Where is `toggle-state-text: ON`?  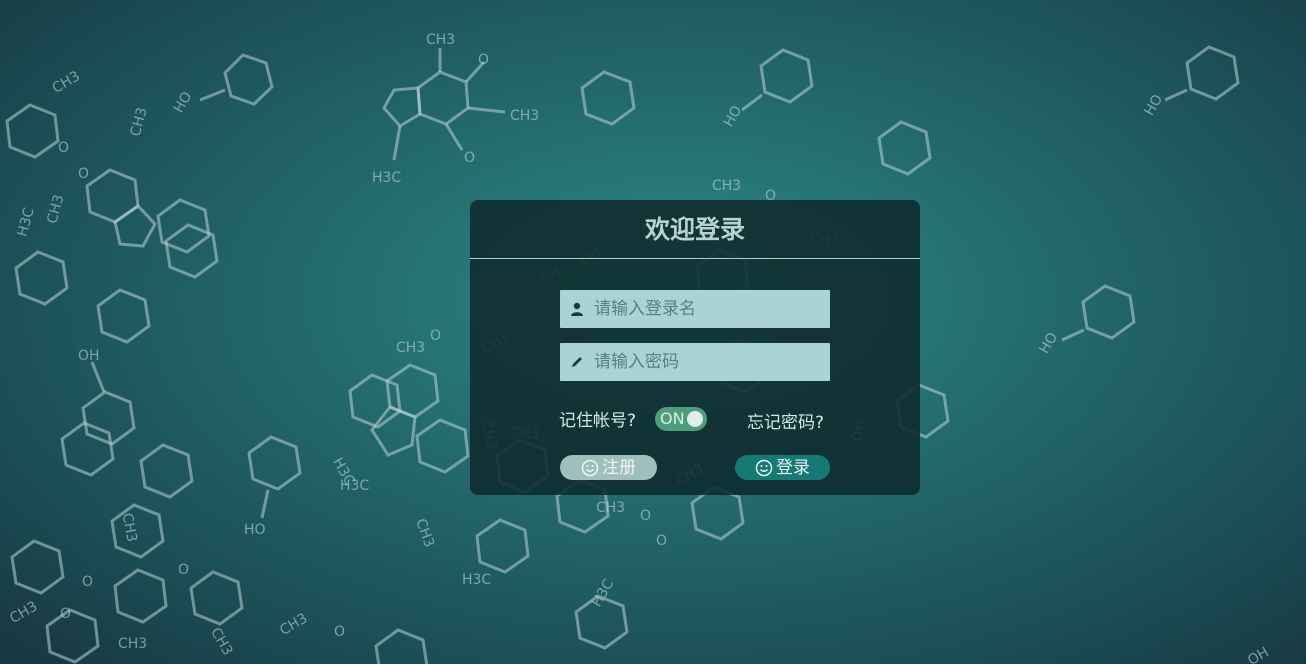
toggle-state-text: ON is located at coordinates (672, 418).